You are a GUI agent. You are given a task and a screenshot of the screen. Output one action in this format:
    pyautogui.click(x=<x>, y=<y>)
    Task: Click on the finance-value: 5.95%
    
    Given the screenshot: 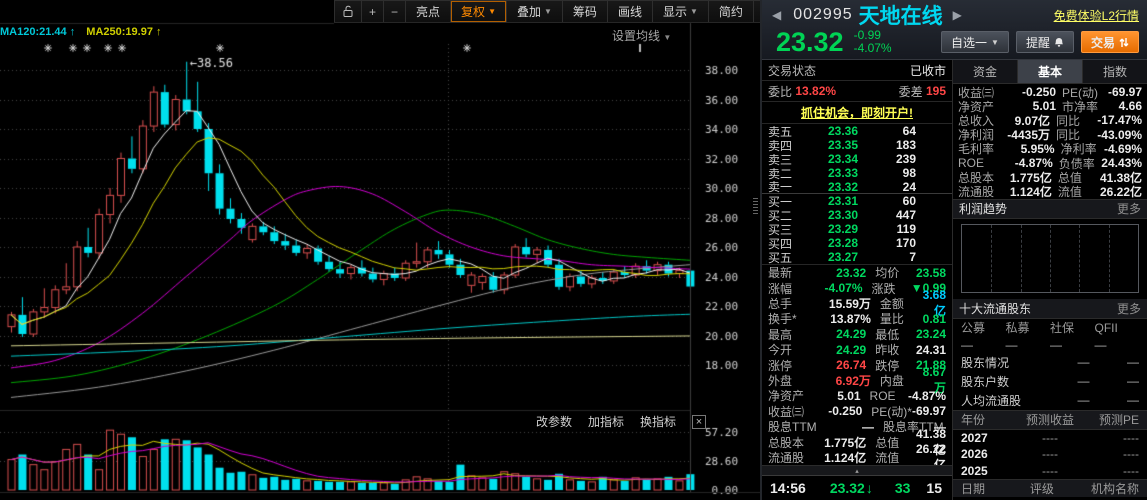 What is the action you would take?
    pyautogui.click(x=1037, y=148)
    